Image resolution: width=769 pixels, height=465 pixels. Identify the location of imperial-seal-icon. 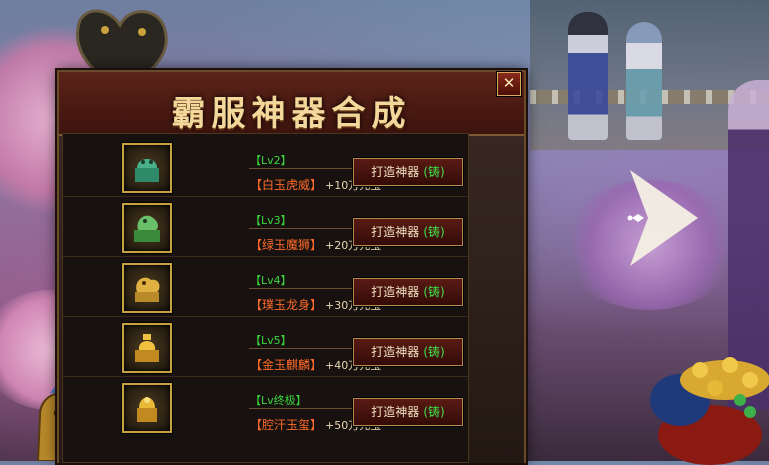
(147, 408).